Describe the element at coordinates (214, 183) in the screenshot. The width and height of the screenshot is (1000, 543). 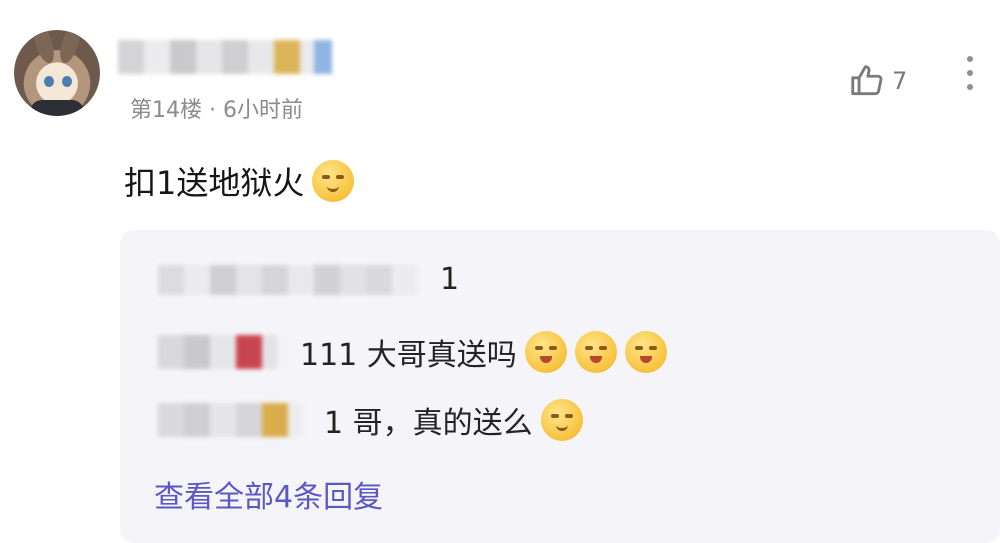
I see `comment-text: 扣1送地狱火` at that location.